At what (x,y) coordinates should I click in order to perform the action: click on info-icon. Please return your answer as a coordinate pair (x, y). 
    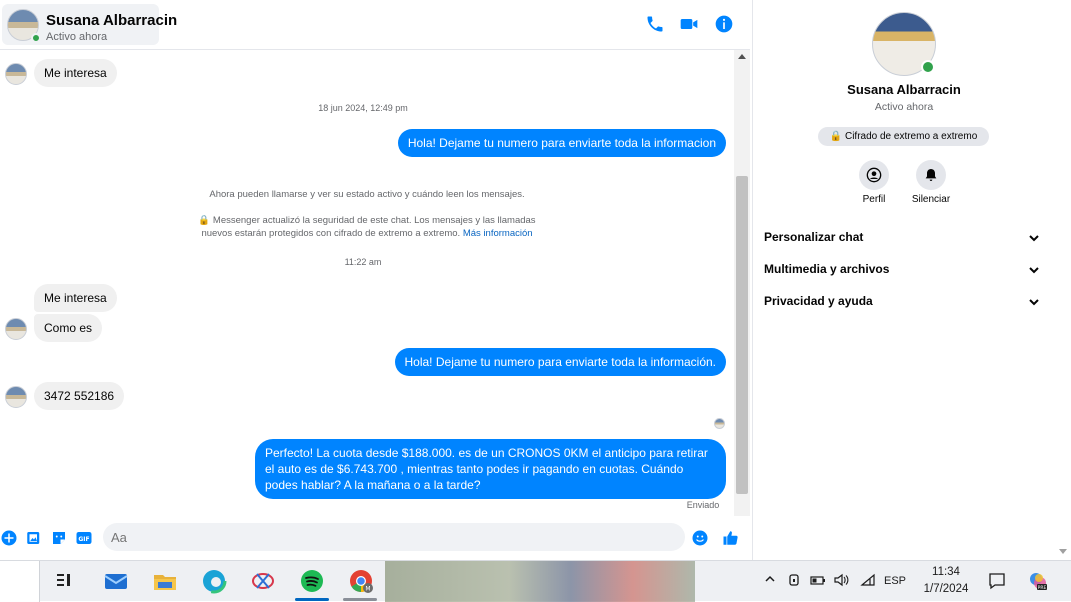
    Looking at the image, I should click on (724, 24).